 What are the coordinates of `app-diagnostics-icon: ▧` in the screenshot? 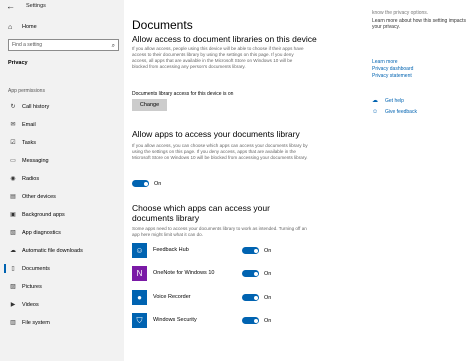 It's located at (13, 233).